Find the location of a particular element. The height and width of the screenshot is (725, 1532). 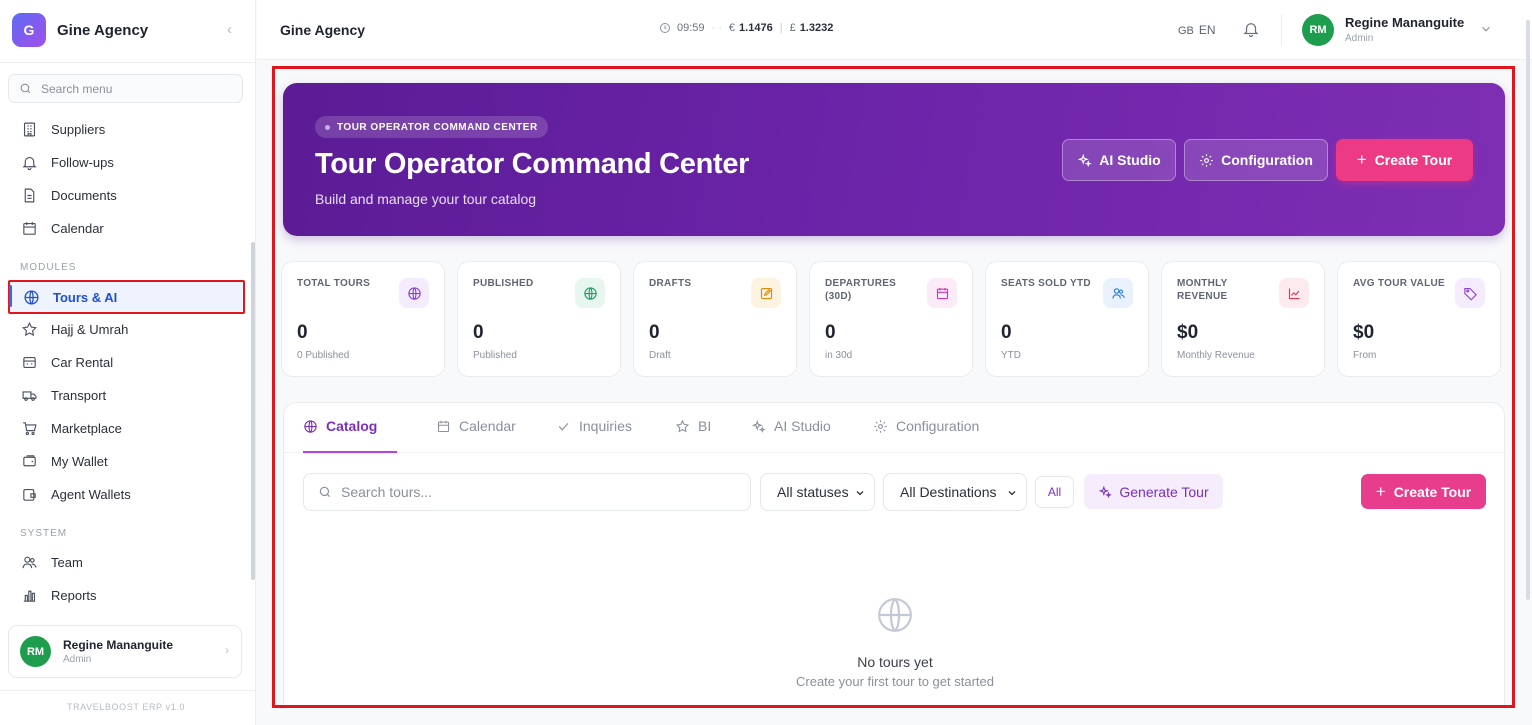

sidebar-item-car-rental: Car Rental is located at coordinates (126, 362).